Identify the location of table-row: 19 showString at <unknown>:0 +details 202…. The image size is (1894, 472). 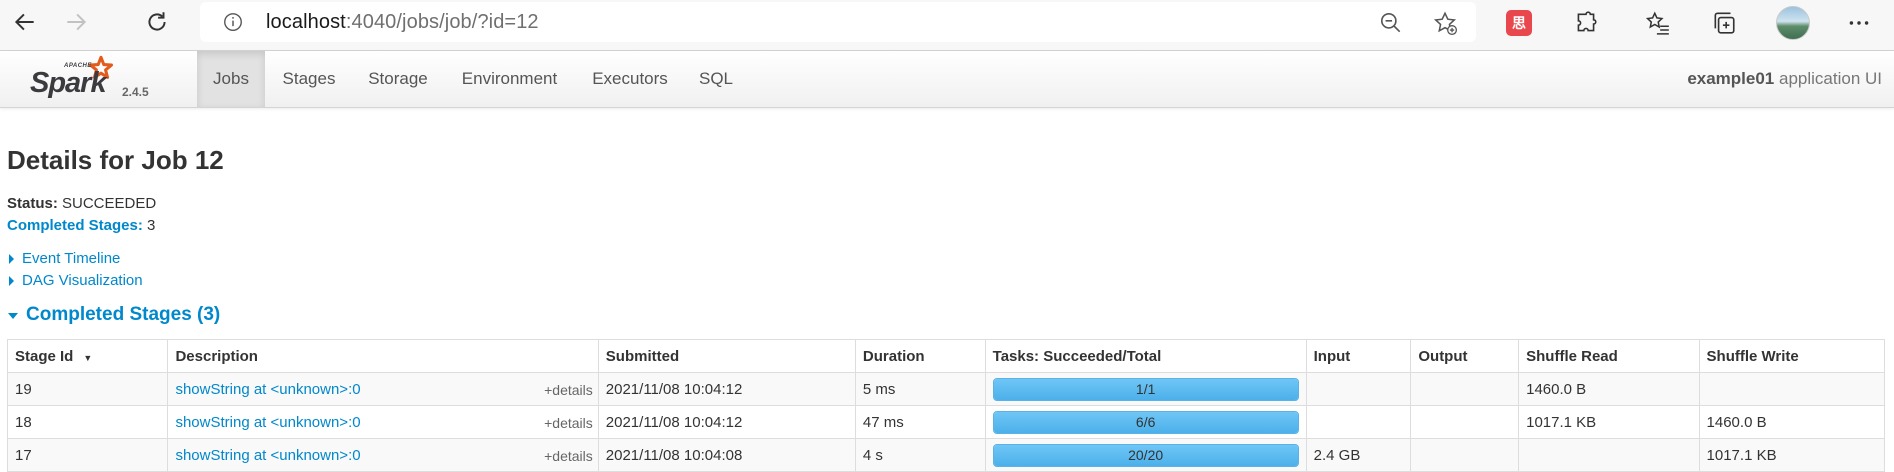
(946, 389).